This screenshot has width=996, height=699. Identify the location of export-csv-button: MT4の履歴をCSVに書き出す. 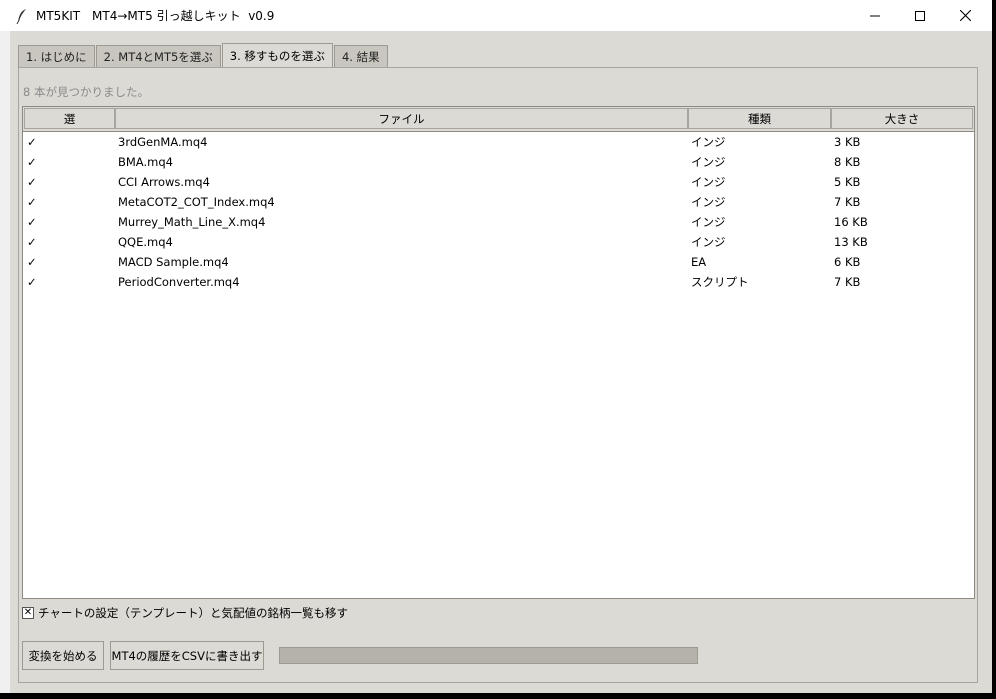
(187, 655).